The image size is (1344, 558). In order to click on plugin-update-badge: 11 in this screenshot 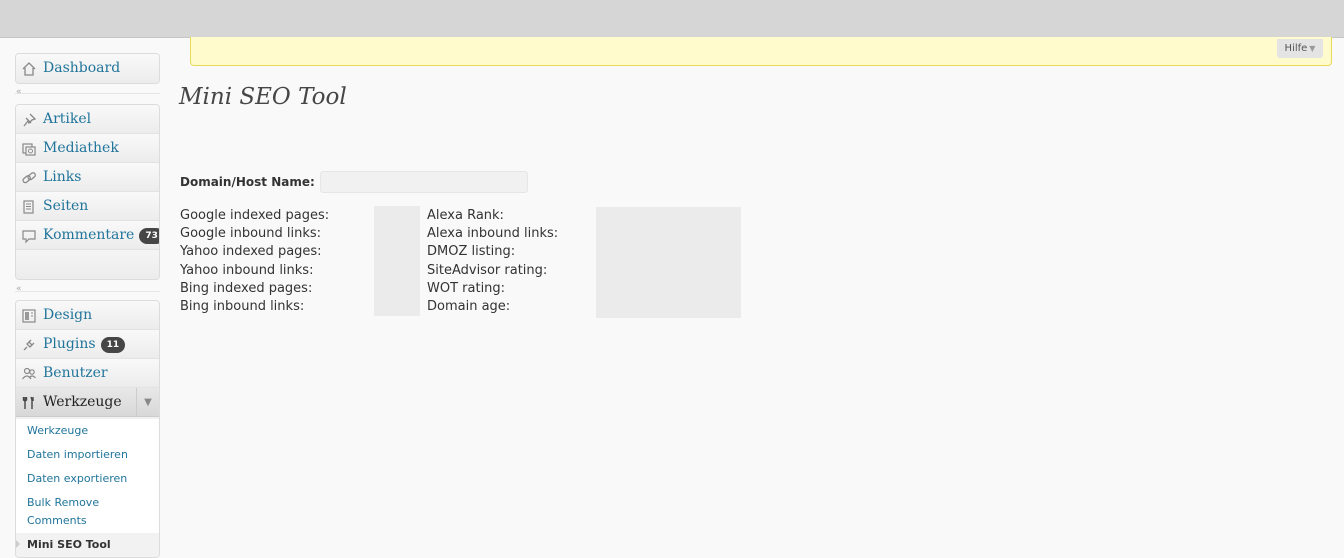, I will do `click(113, 345)`.